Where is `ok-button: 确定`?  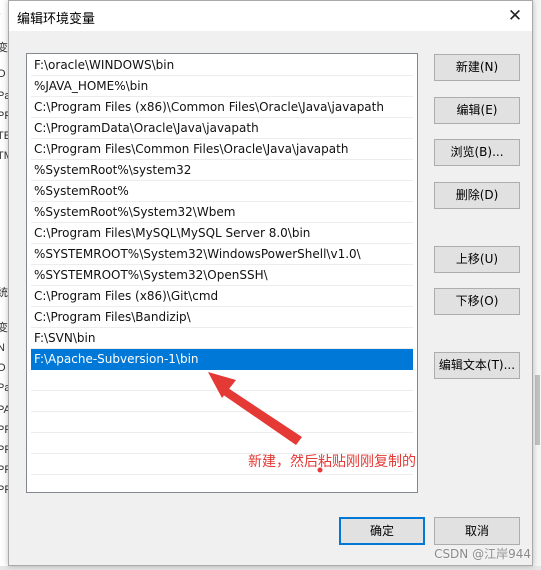
ok-button: 确定 is located at coordinates (382, 531).